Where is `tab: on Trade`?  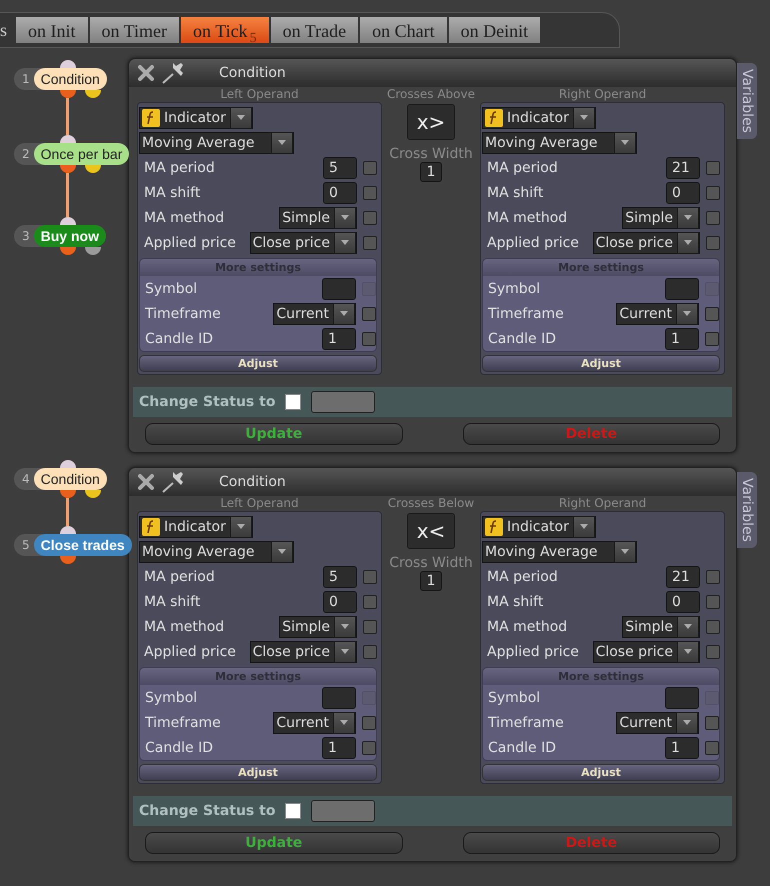
tab: on Trade is located at coordinates (314, 30).